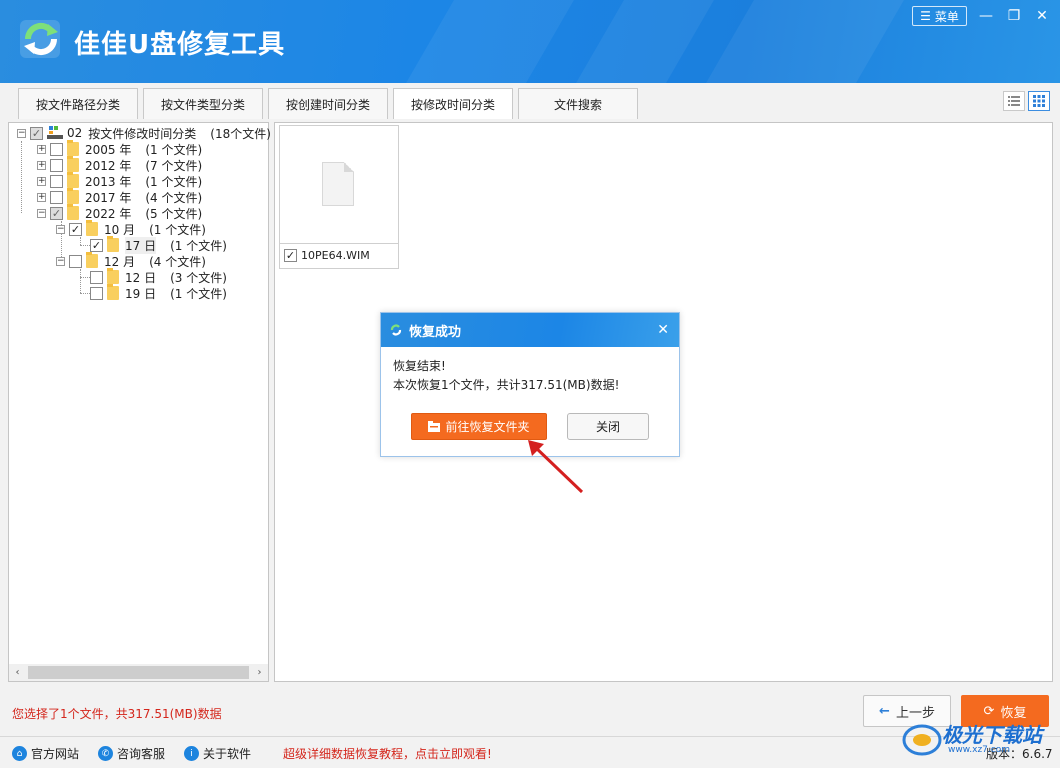 This screenshot has width=1060, height=768. What do you see at coordinates (158, 245) in the screenshot?
I see `tree-item-day: ✓ 17 日 (1 个文件)` at bounding box center [158, 245].